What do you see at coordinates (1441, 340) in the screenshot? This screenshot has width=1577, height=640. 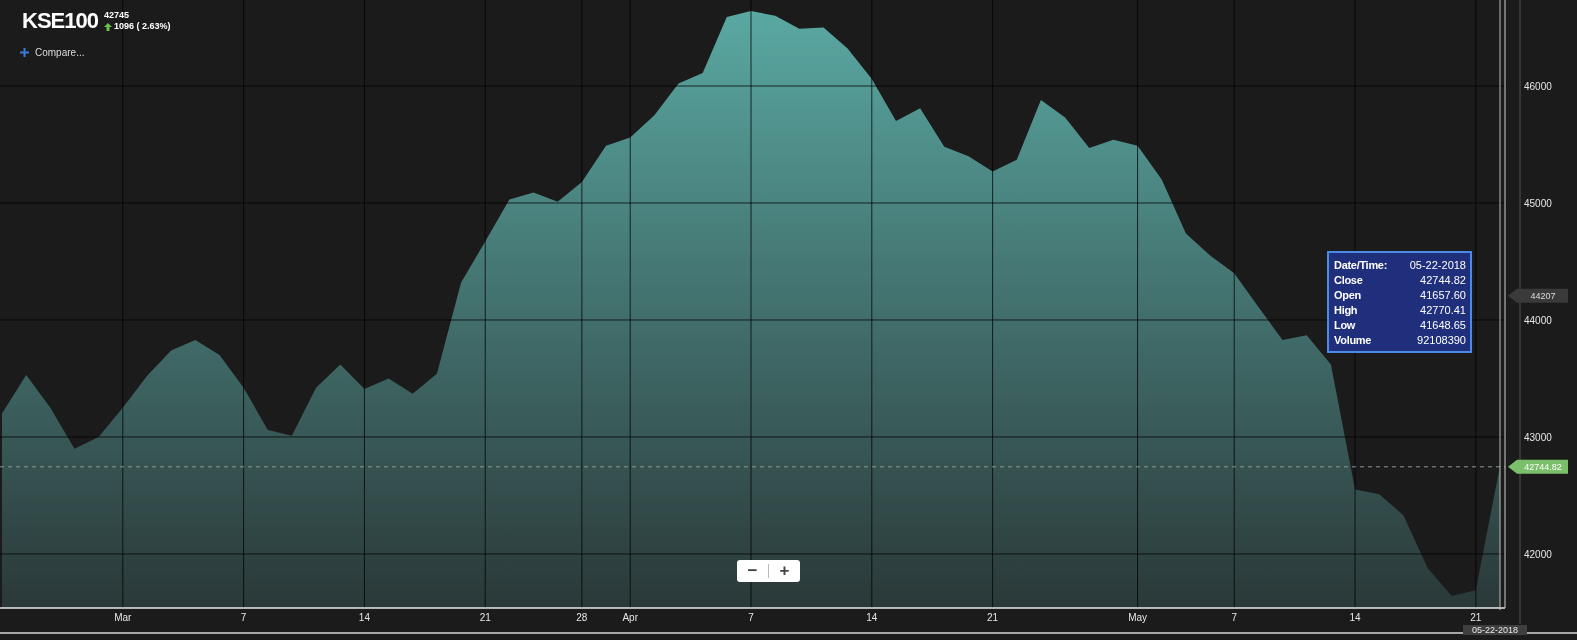 I see `tooltip-value: 92108390` at bounding box center [1441, 340].